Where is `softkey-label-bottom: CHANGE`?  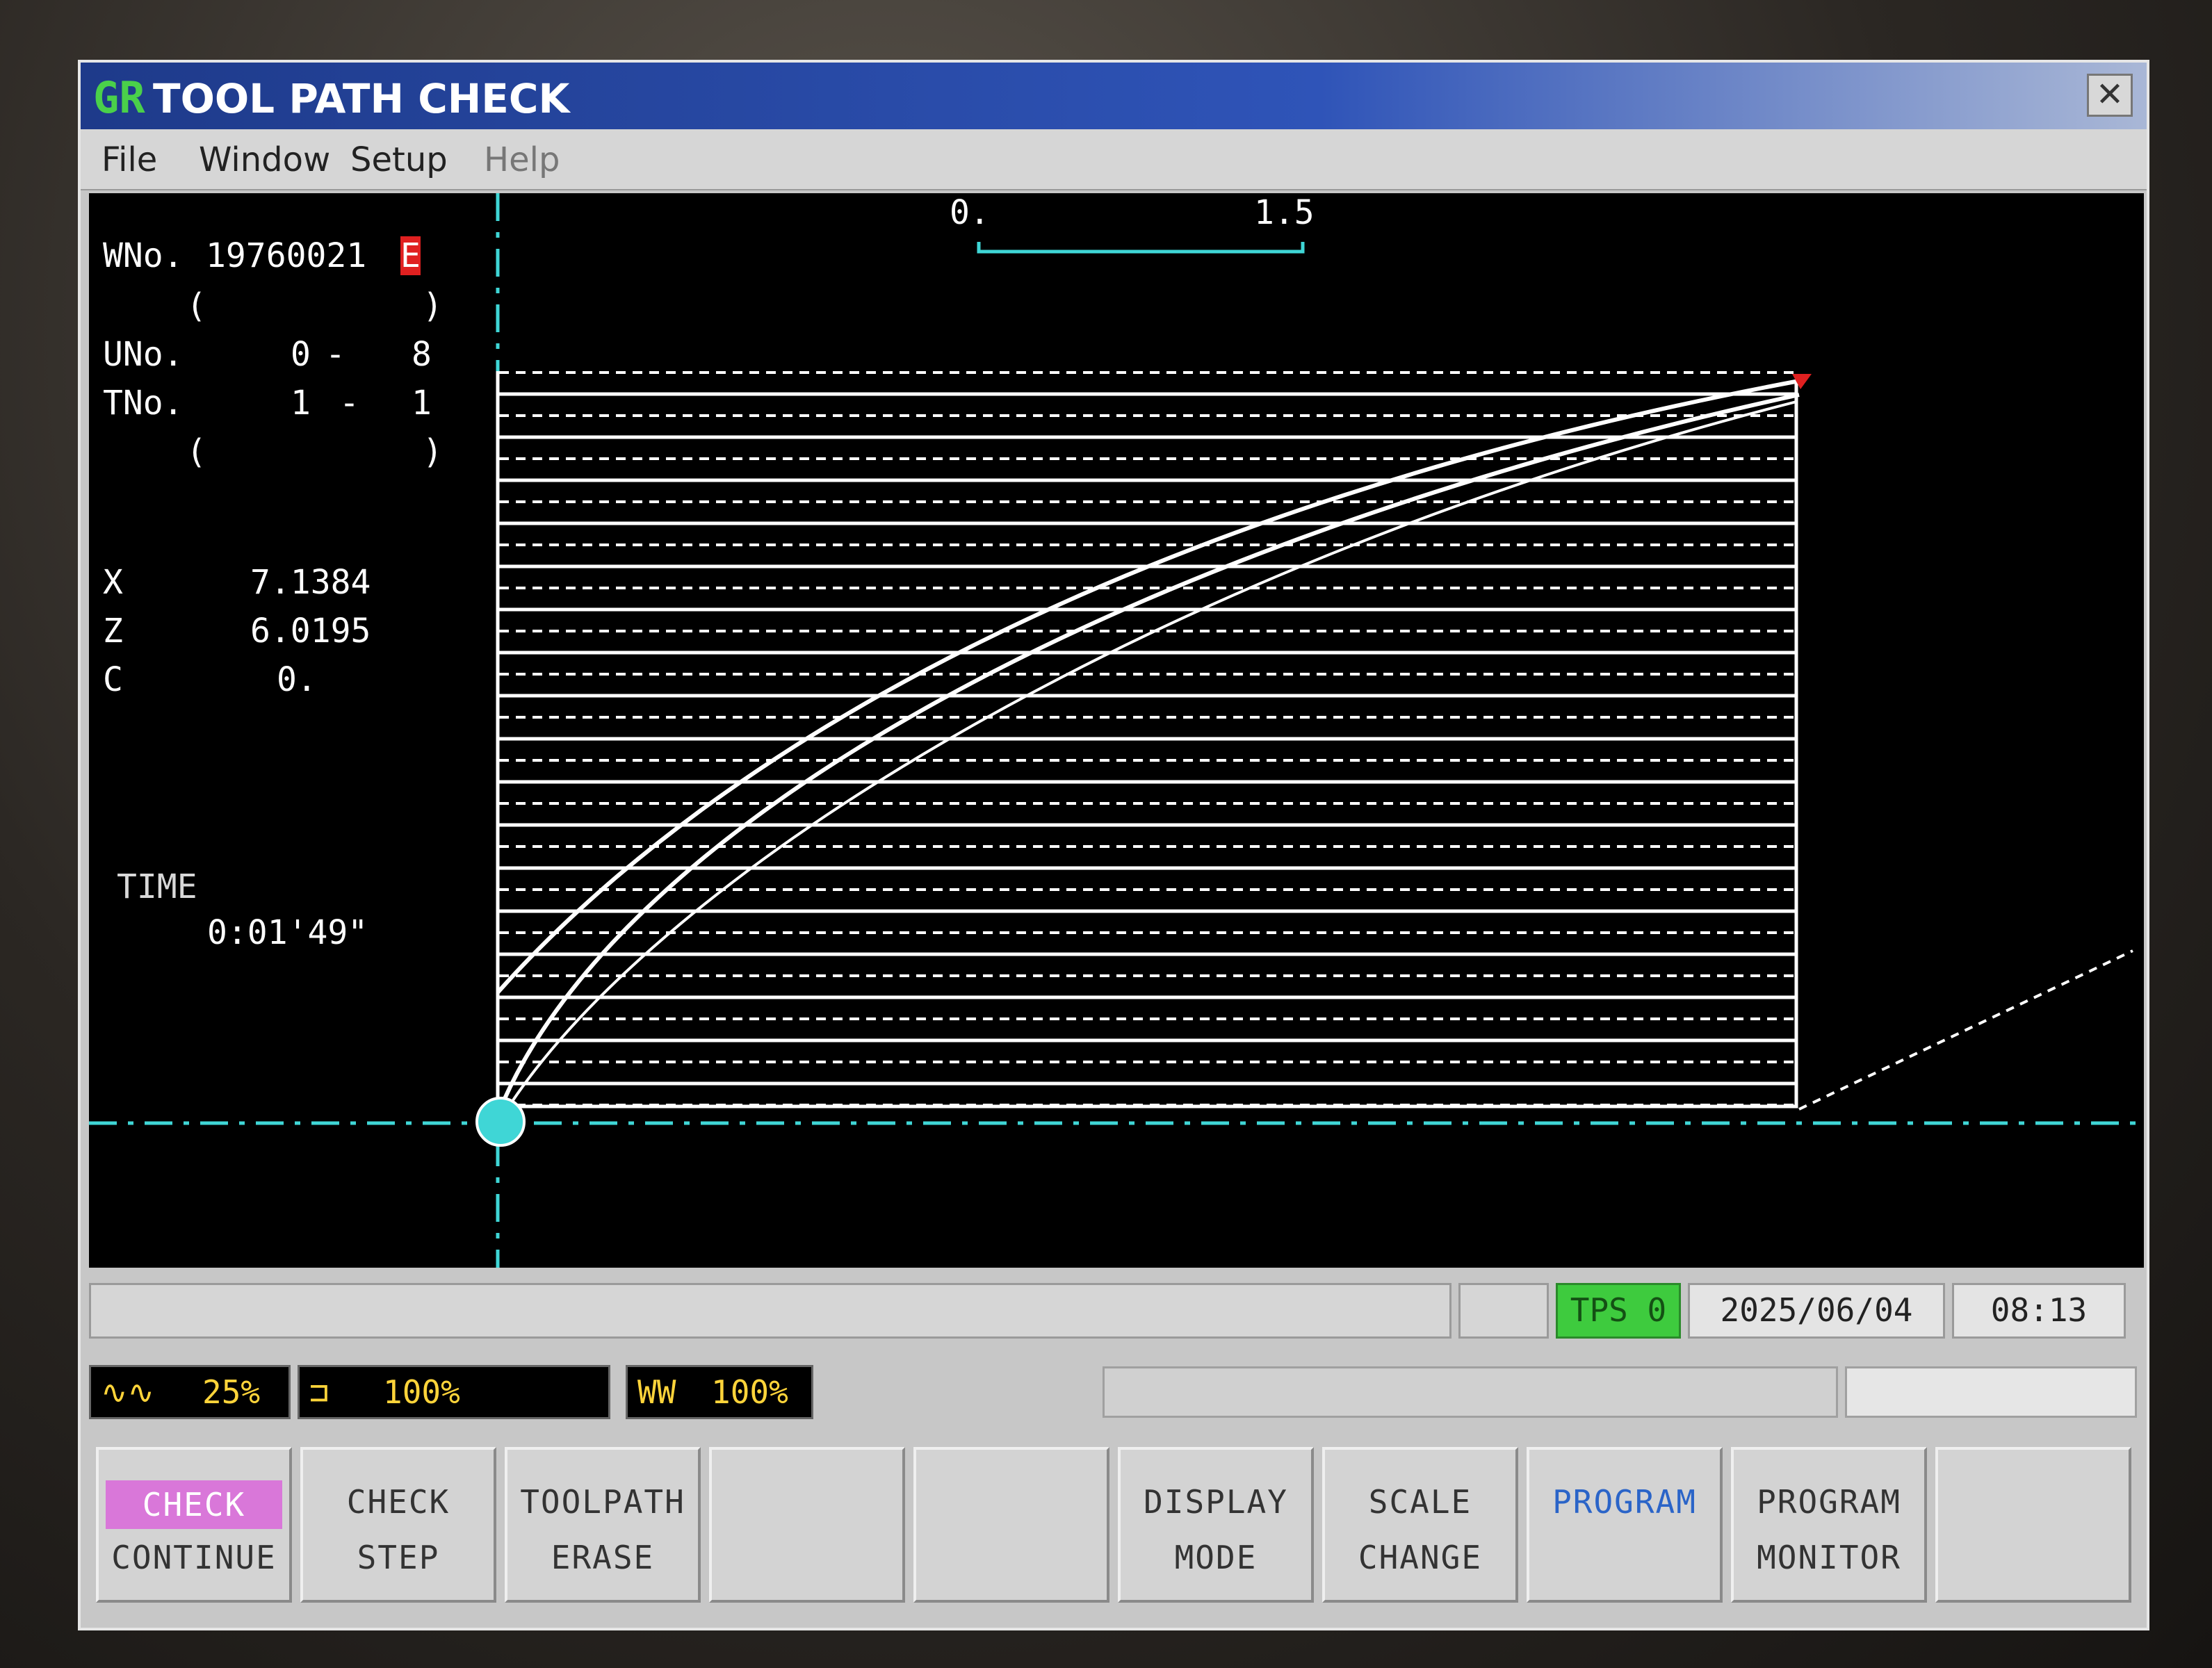 softkey-label-bottom: CHANGE is located at coordinates (1420, 1557).